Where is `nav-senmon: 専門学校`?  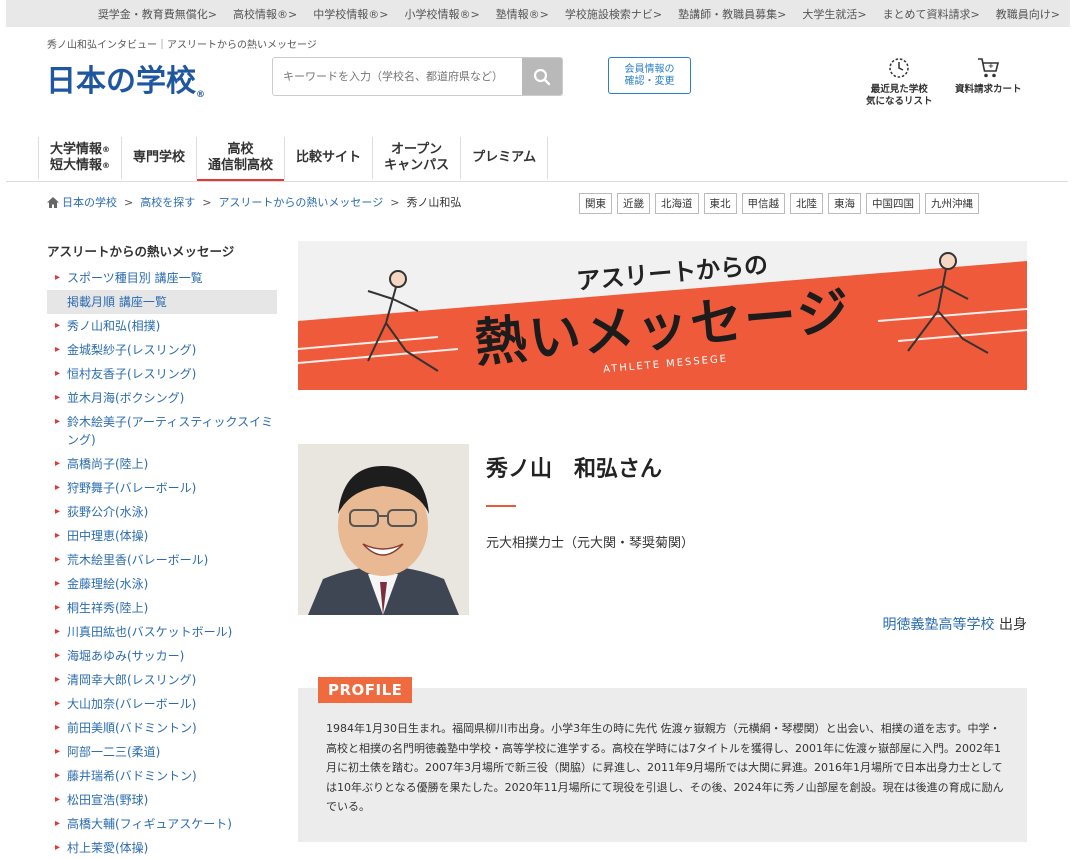 nav-senmon: 専門学校 is located at coordinates (160, 158).